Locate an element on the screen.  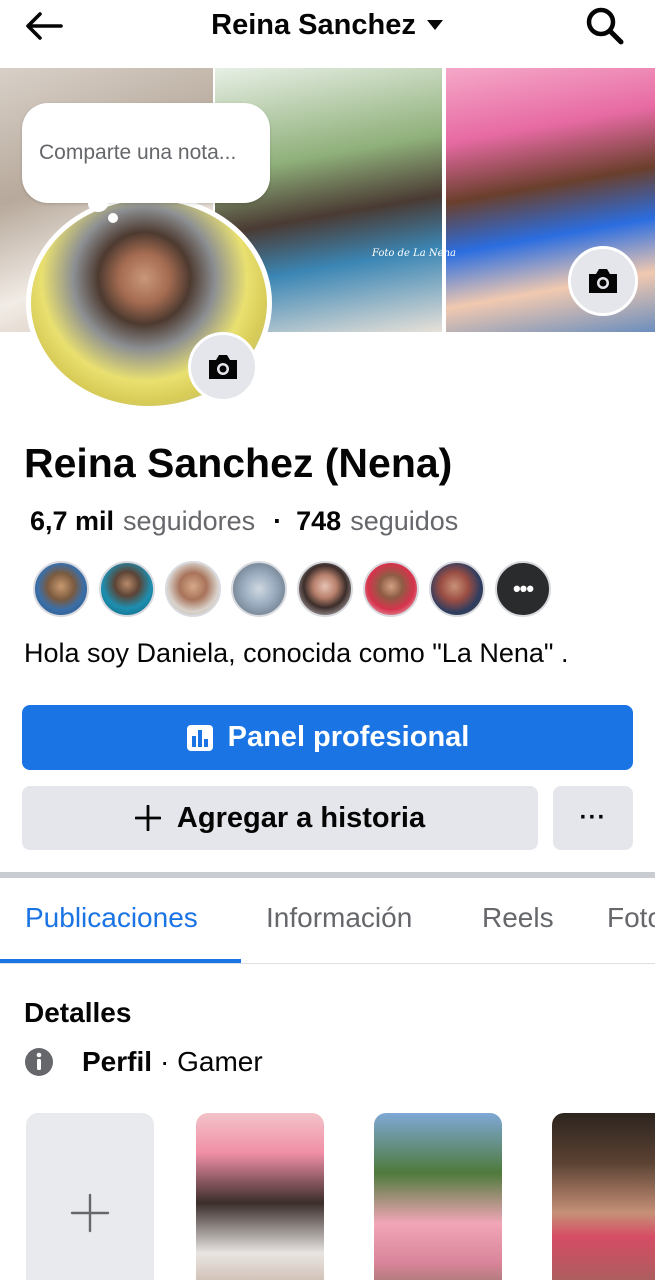
more-followers-button: ••• is located at coordinates (523, 589).